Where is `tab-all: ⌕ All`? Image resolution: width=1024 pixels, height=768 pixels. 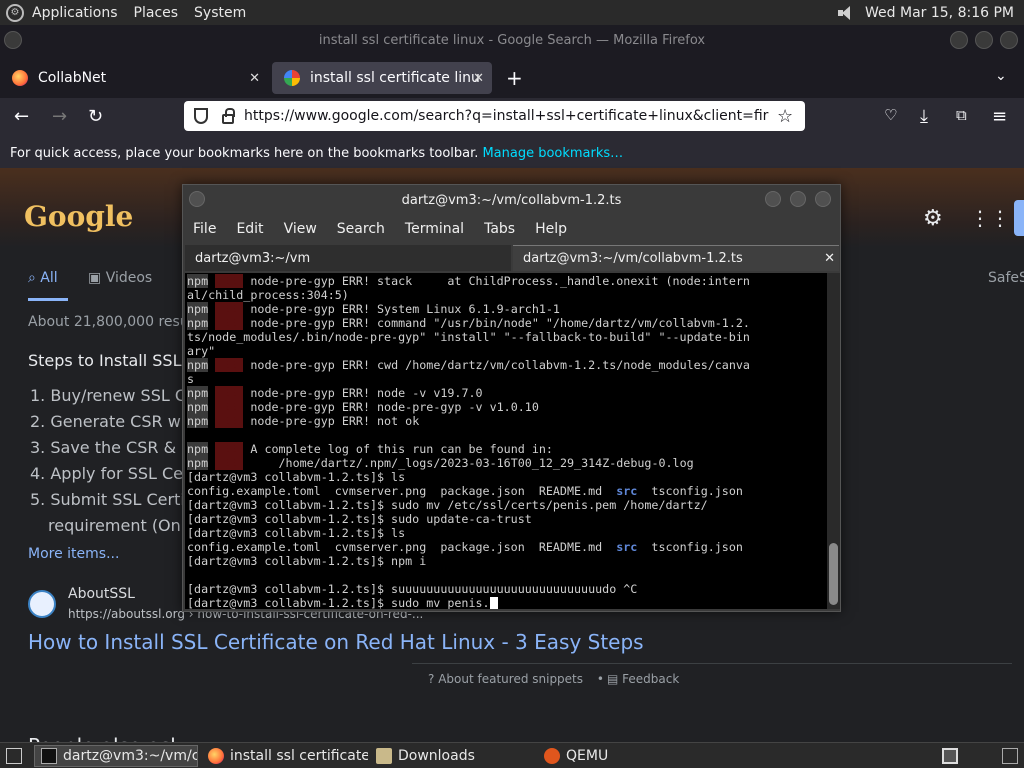 tab-all: ⌕ All is located at coordinates (43, 278).